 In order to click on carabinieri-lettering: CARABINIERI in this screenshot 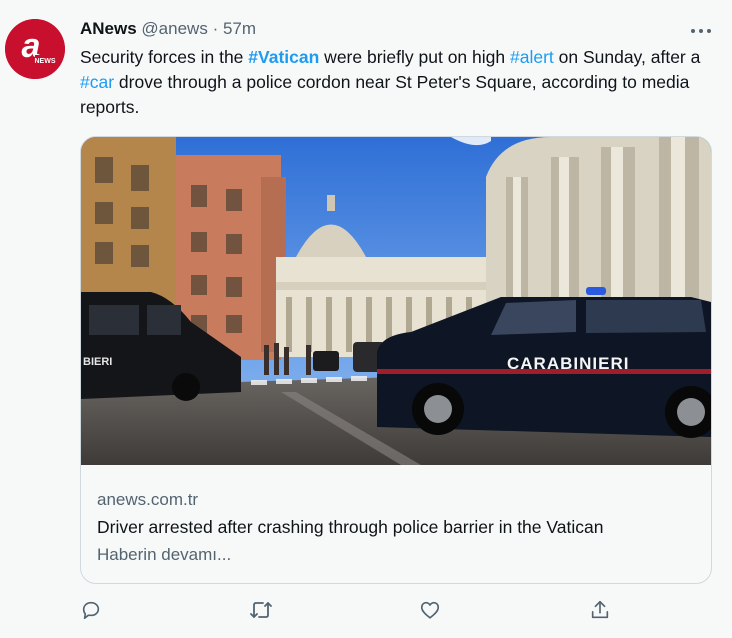, I will do `click(568, 363)`.